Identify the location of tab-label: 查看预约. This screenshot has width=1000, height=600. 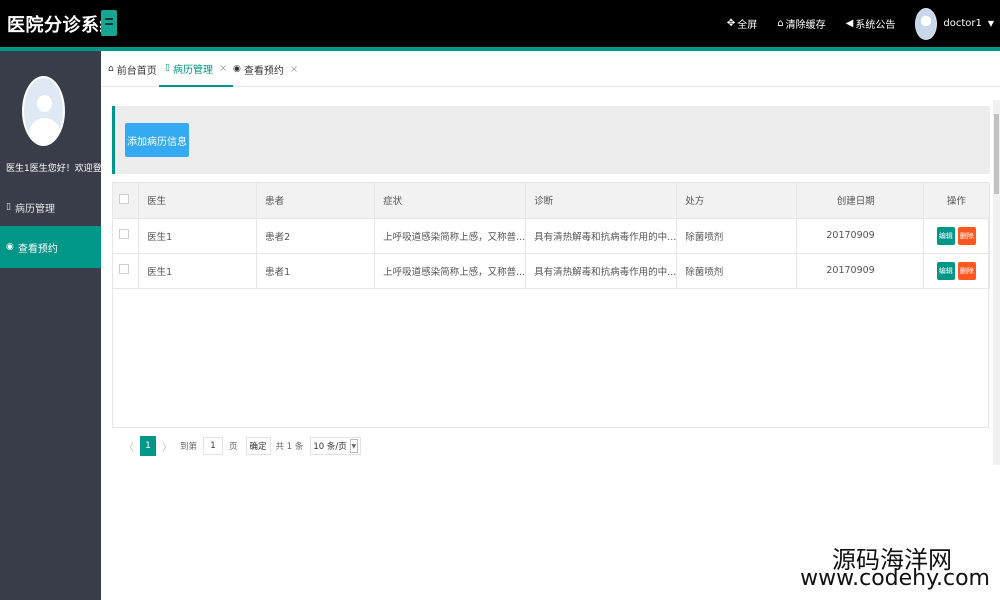
(263, 71).